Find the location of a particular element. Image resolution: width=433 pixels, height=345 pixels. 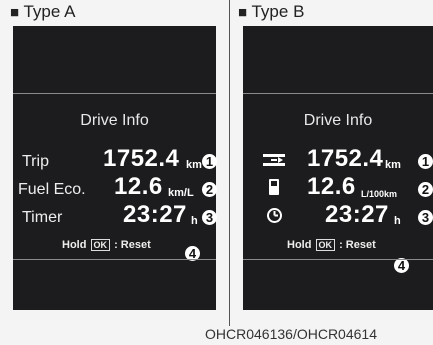

caption-type-a-label: Type A is located at coordinates (49, 11).